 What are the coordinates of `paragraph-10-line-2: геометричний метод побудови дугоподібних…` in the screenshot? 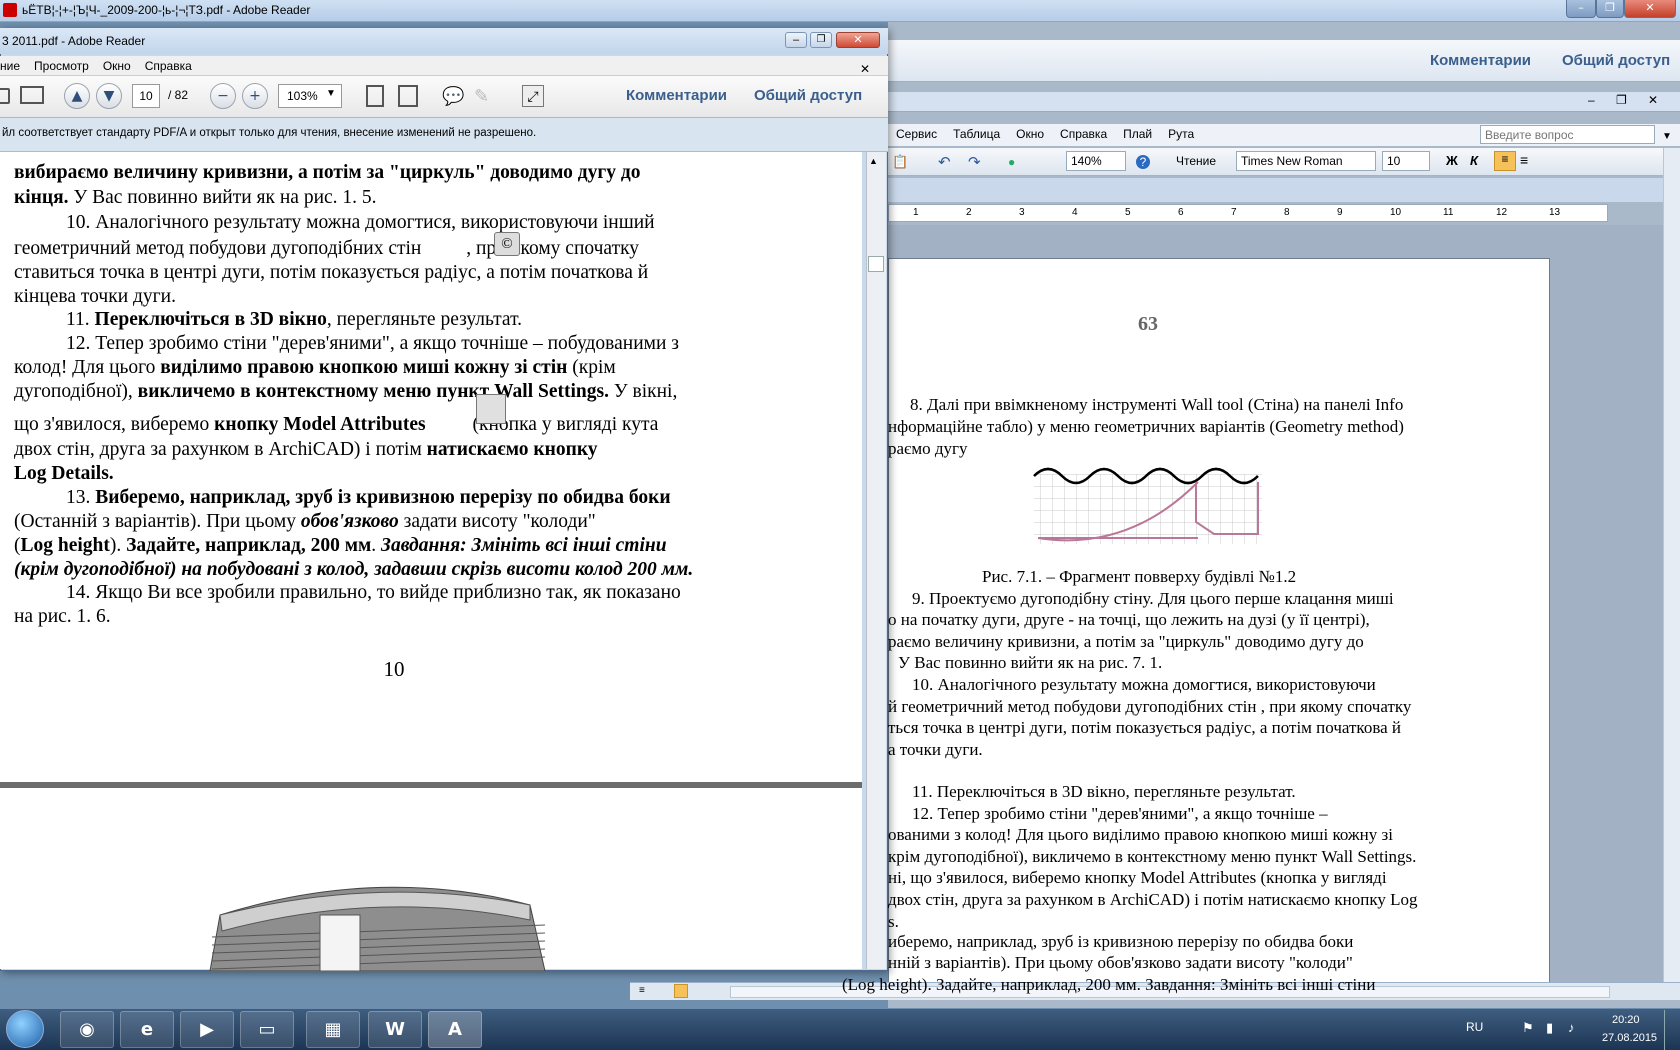 It's located at (394, 246).